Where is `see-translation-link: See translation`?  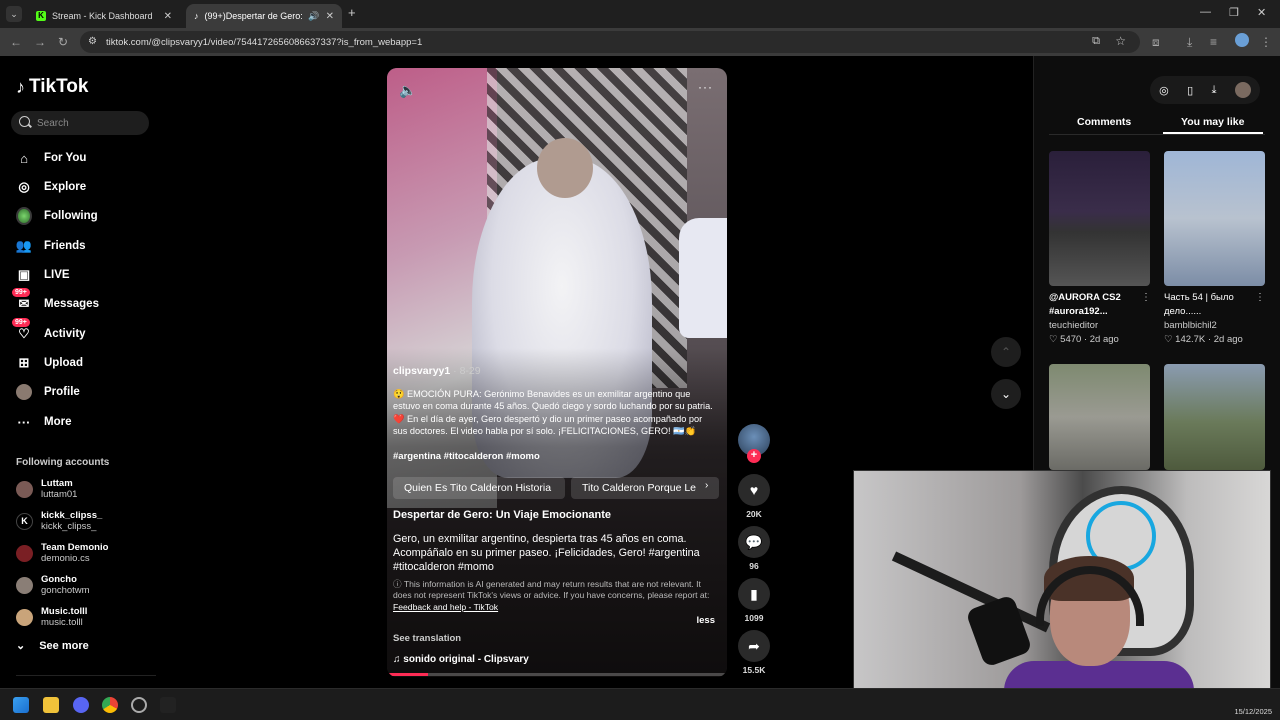
see-translation-link: See translation is located at coordinates (427, 638).